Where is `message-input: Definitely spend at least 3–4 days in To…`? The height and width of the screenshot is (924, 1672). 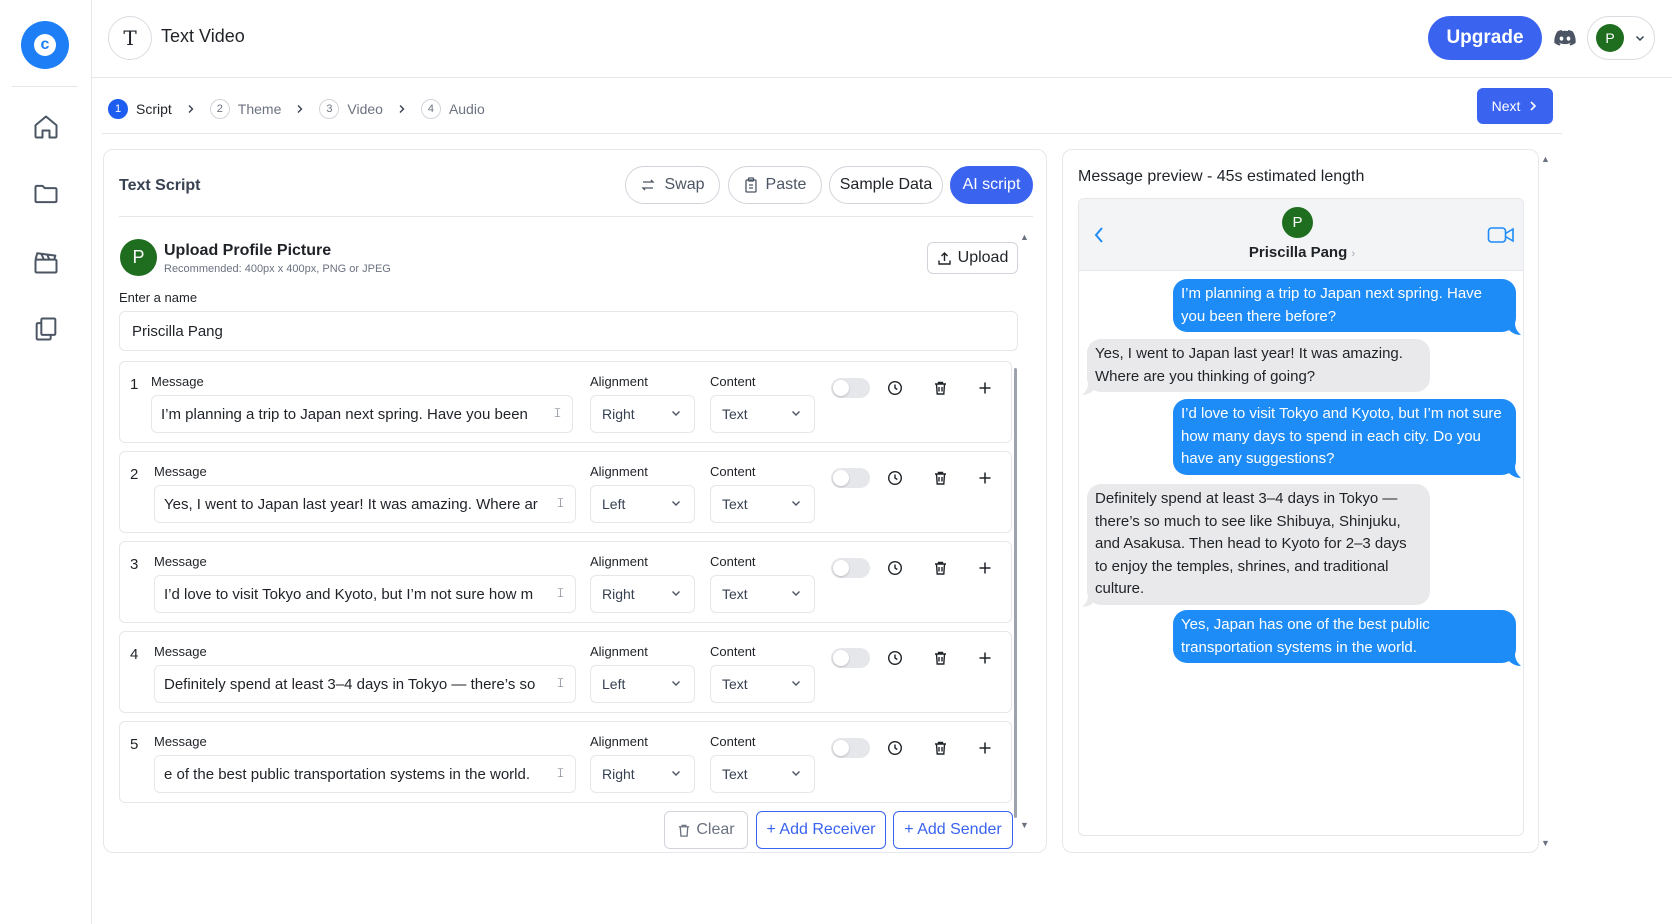 message-input: Definitely spend at least 3–4 days in To… is located at coordinates (365, 684).